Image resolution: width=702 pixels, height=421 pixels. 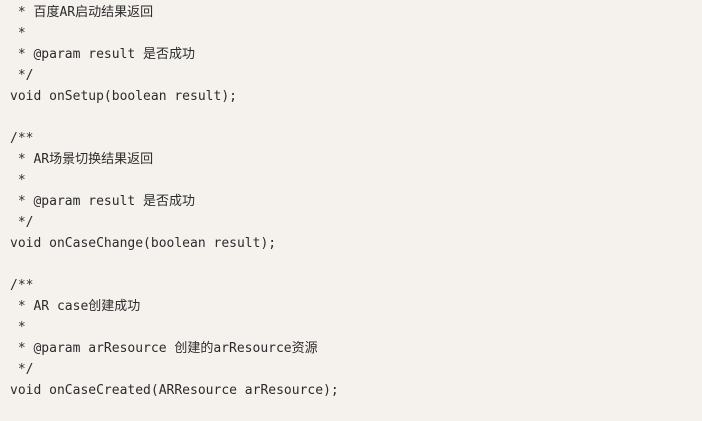 I want to click on code-line: * @param arResource 创建的arResource资源, so click(x=164, y=348).